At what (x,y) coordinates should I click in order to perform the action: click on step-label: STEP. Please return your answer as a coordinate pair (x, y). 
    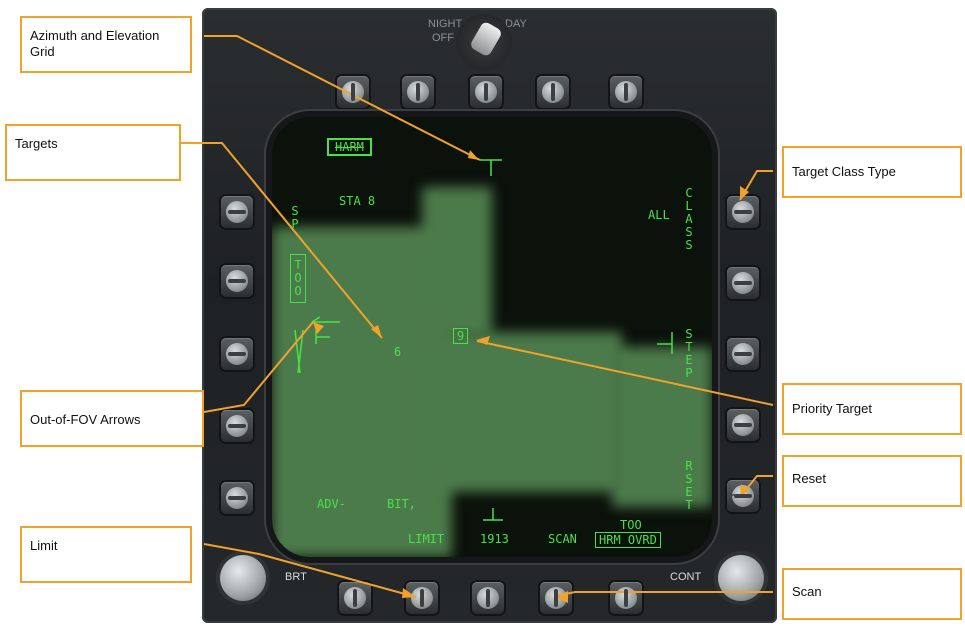
    Looking at the image, I should click on (689, 353).